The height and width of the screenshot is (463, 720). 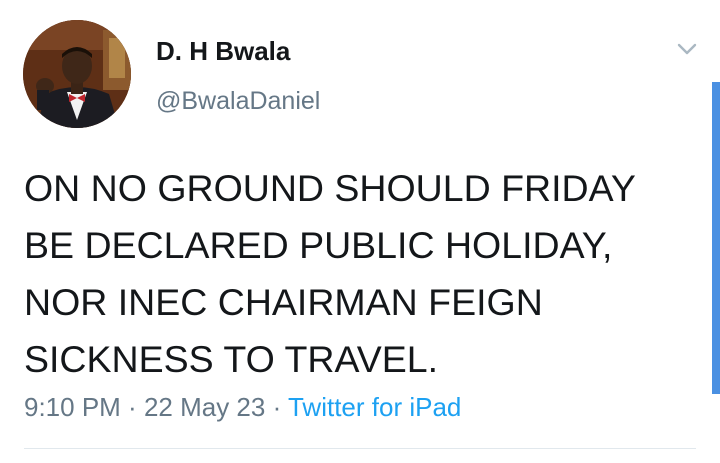 I want to click on avatar, so click(x=77, y=74).